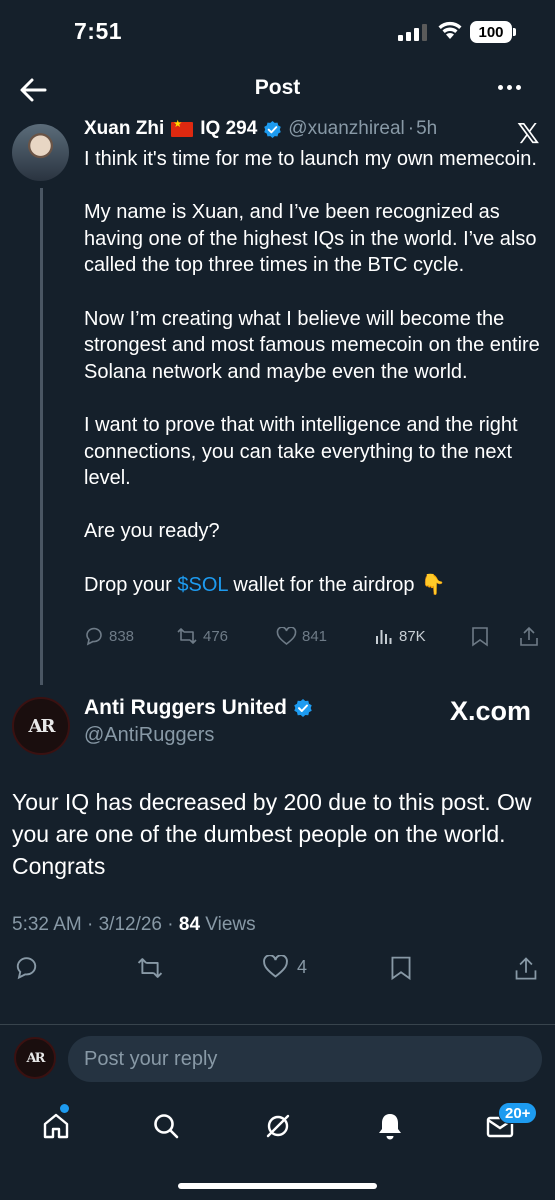 The height and width of the screenshot is (1200, 555). I want to click on cashtag-link: $SOL, so click(202, 585).